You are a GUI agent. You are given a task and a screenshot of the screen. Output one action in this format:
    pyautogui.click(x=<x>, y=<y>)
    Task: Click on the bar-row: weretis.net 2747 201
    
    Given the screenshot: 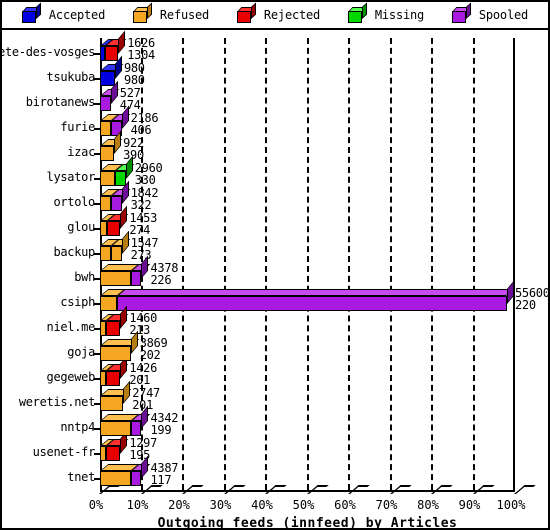 What is the action you would take?
    pyautogui.click(x=275, y=397)
    